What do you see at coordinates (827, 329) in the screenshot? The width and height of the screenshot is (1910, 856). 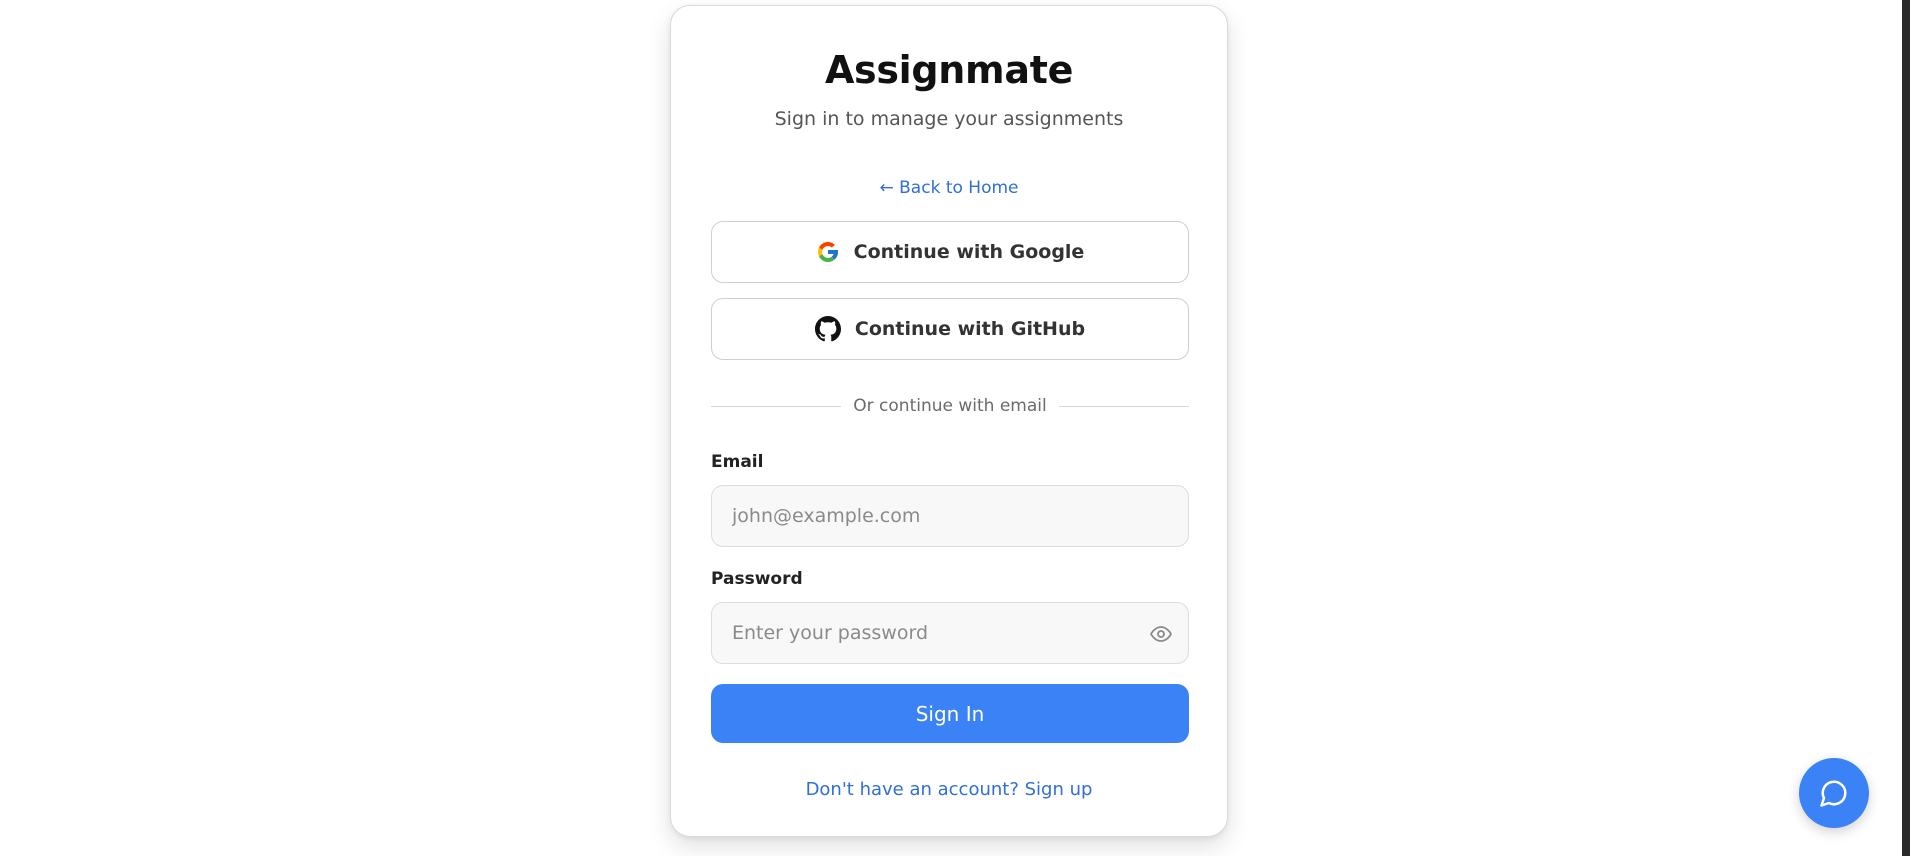 I see `github-icon` at bounding box center [827, 329].